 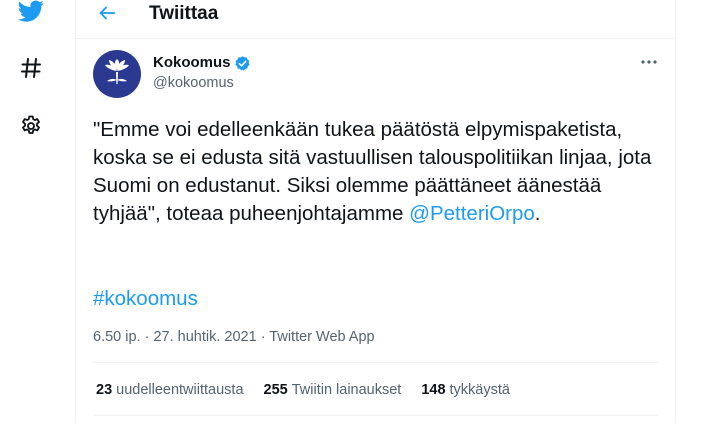 I want to click on quotes-stat: 255 Twiitin lainaukset, so click(x=333, y=390).